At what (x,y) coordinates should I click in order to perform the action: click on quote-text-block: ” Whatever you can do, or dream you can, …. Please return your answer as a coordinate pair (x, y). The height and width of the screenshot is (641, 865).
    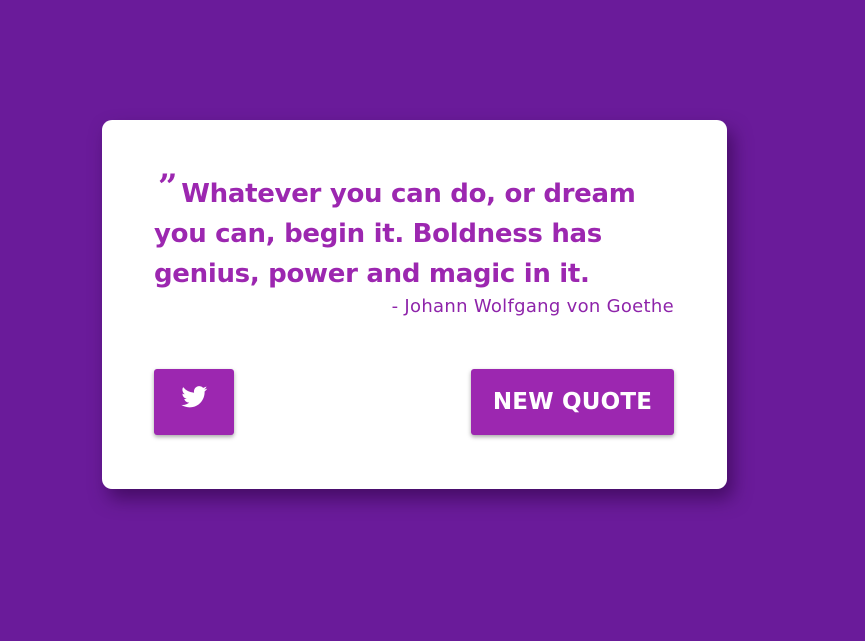
    Looking at the image, I should click on (414, 230).